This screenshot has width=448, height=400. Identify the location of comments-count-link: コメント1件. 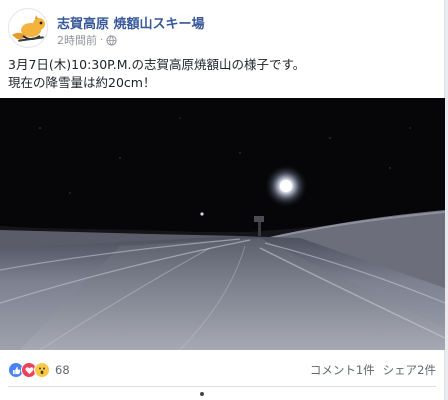
(342, 370).